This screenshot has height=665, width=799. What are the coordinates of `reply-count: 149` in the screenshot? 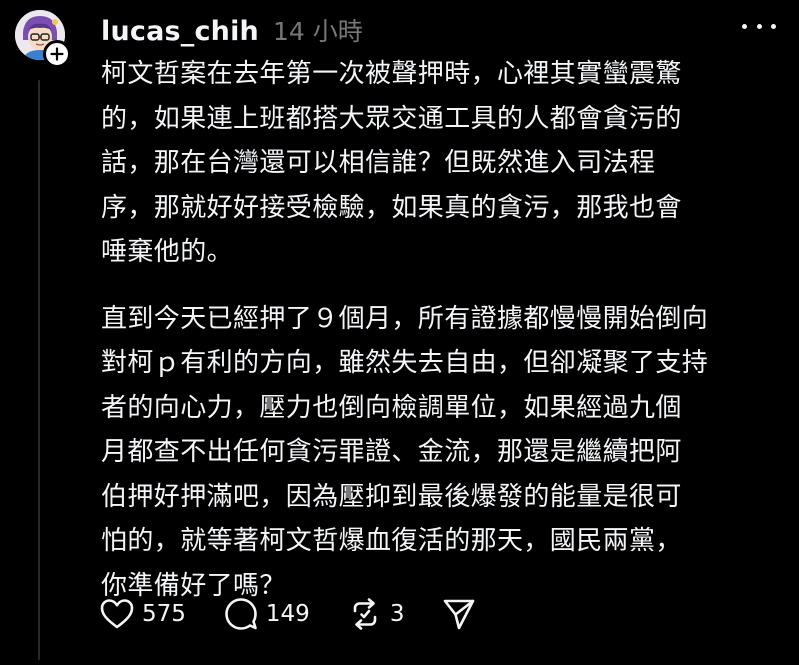 It's located at (287, 614).